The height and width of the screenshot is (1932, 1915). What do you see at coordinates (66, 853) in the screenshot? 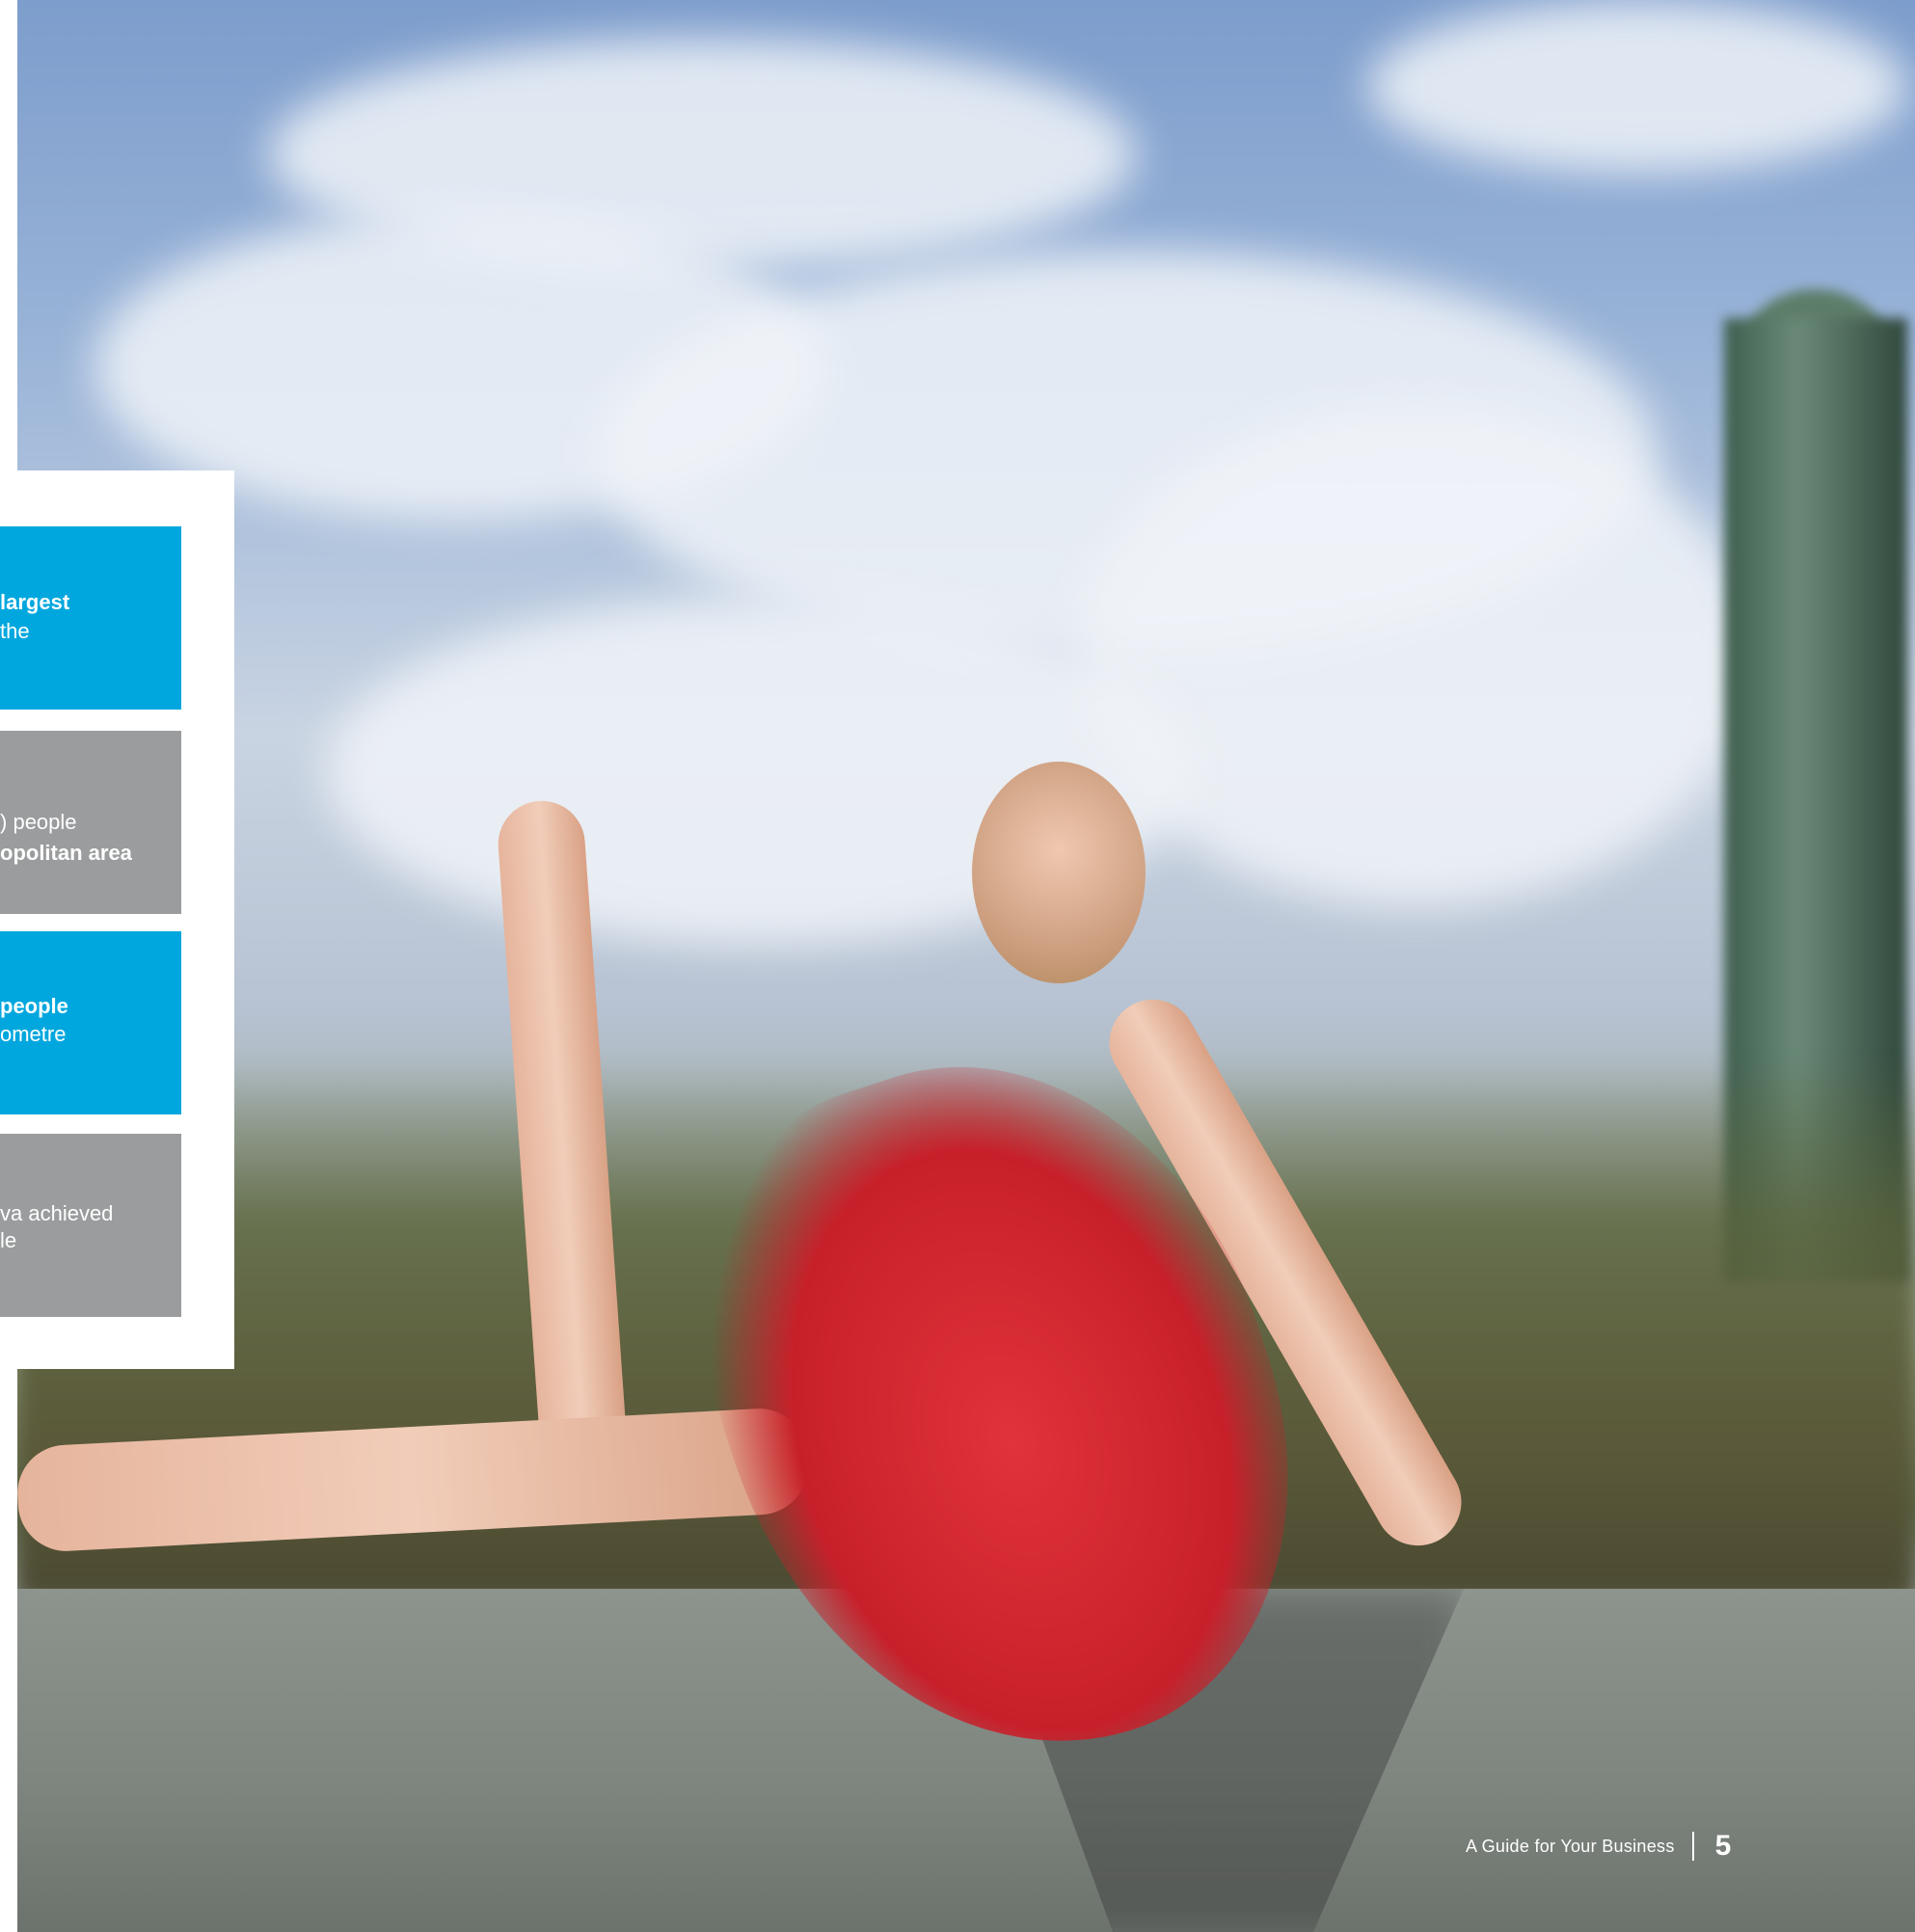
I see `stat-2-line2: opolitan area` at bounding box center [66, 853].